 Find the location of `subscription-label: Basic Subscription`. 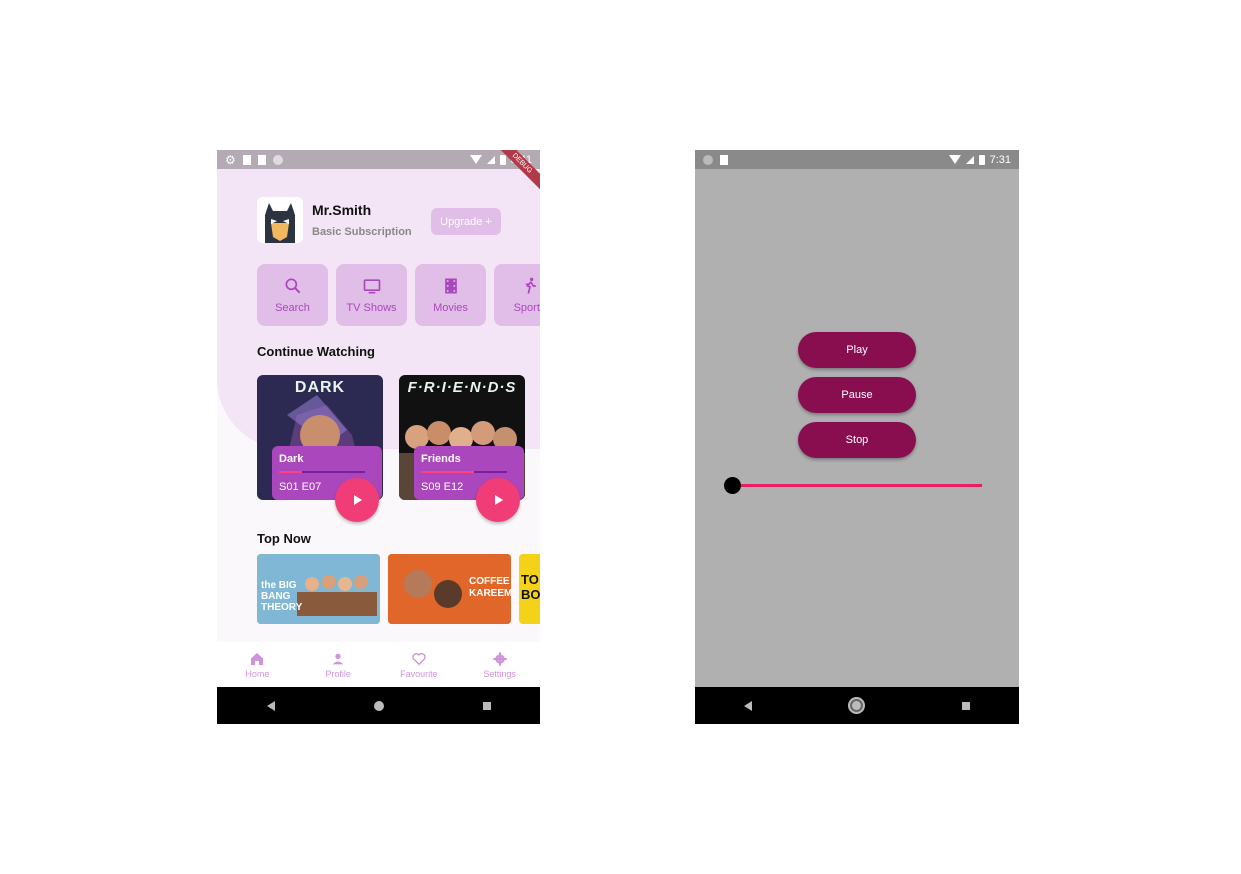

subscription-label: Basic Subscription is located at coordinates (362, 232).